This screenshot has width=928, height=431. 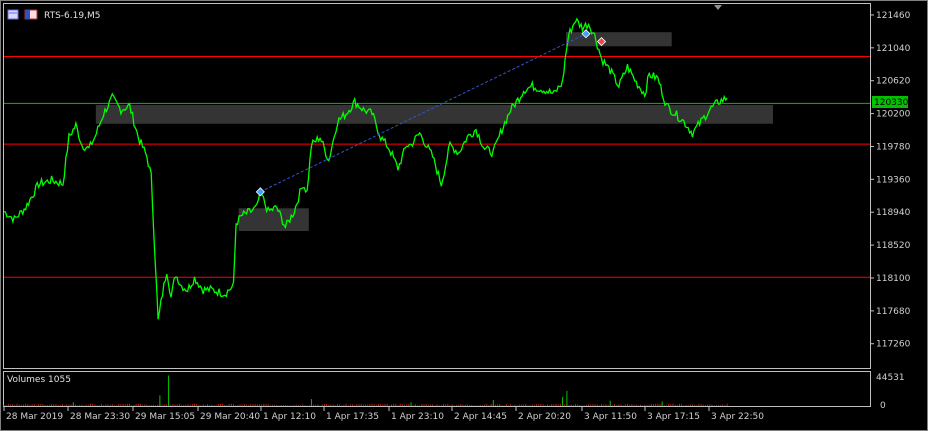 What do you see at coordinates (365, 390) in the screenshot?
I see `volume-bars` at bounding box center [365, 390].